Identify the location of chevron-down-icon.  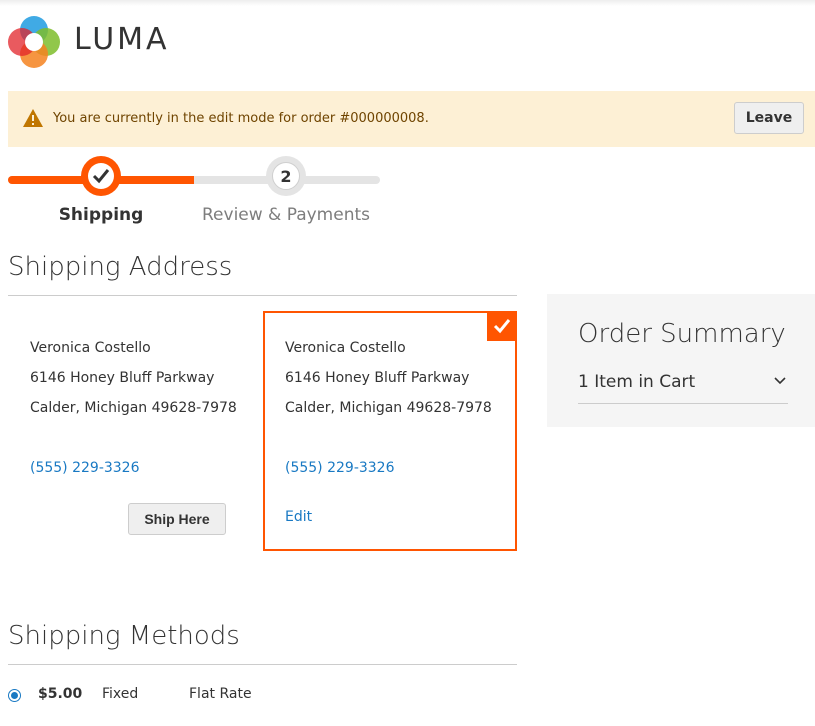
(780, 381).